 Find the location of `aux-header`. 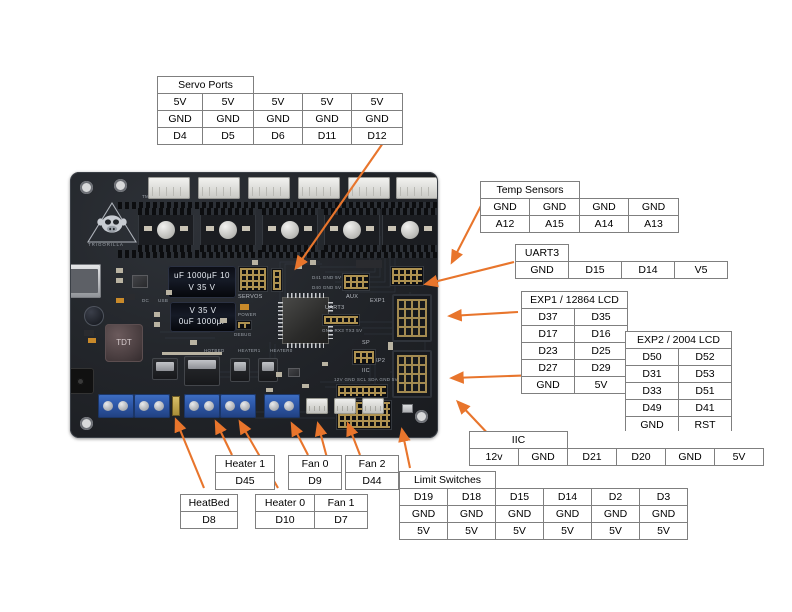

aux-header is located at coordinates (356, 282).